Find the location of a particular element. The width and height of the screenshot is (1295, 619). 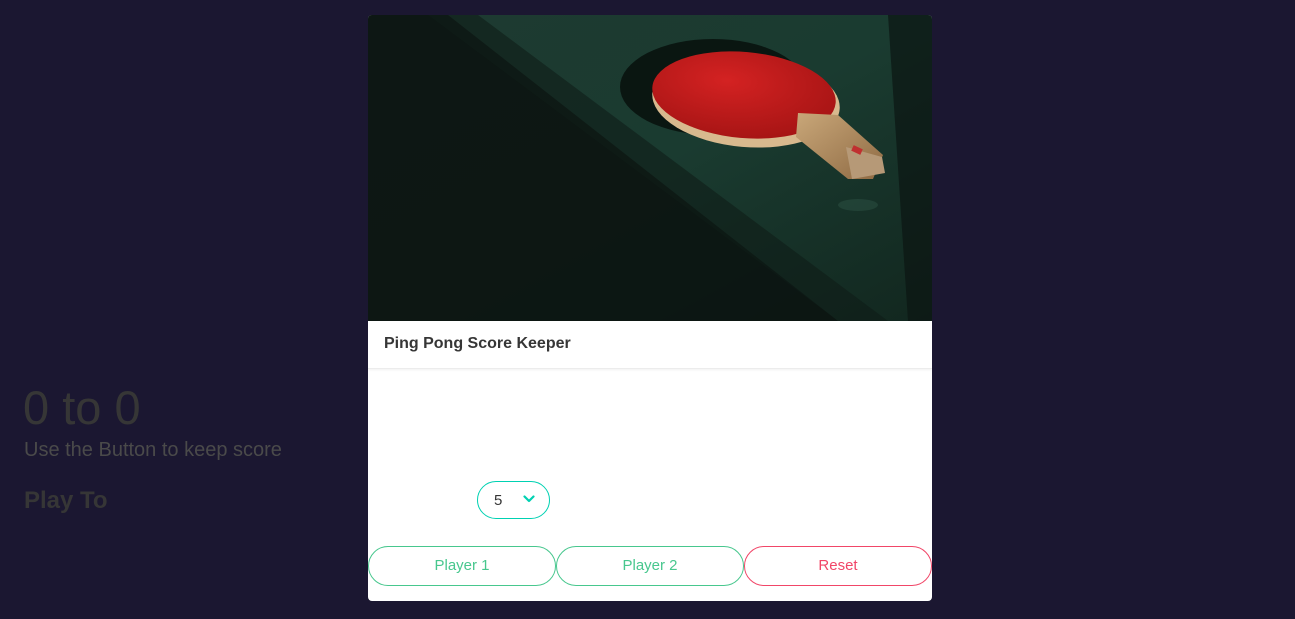

play-to-select: 5 is located at coordinates (513, 500).